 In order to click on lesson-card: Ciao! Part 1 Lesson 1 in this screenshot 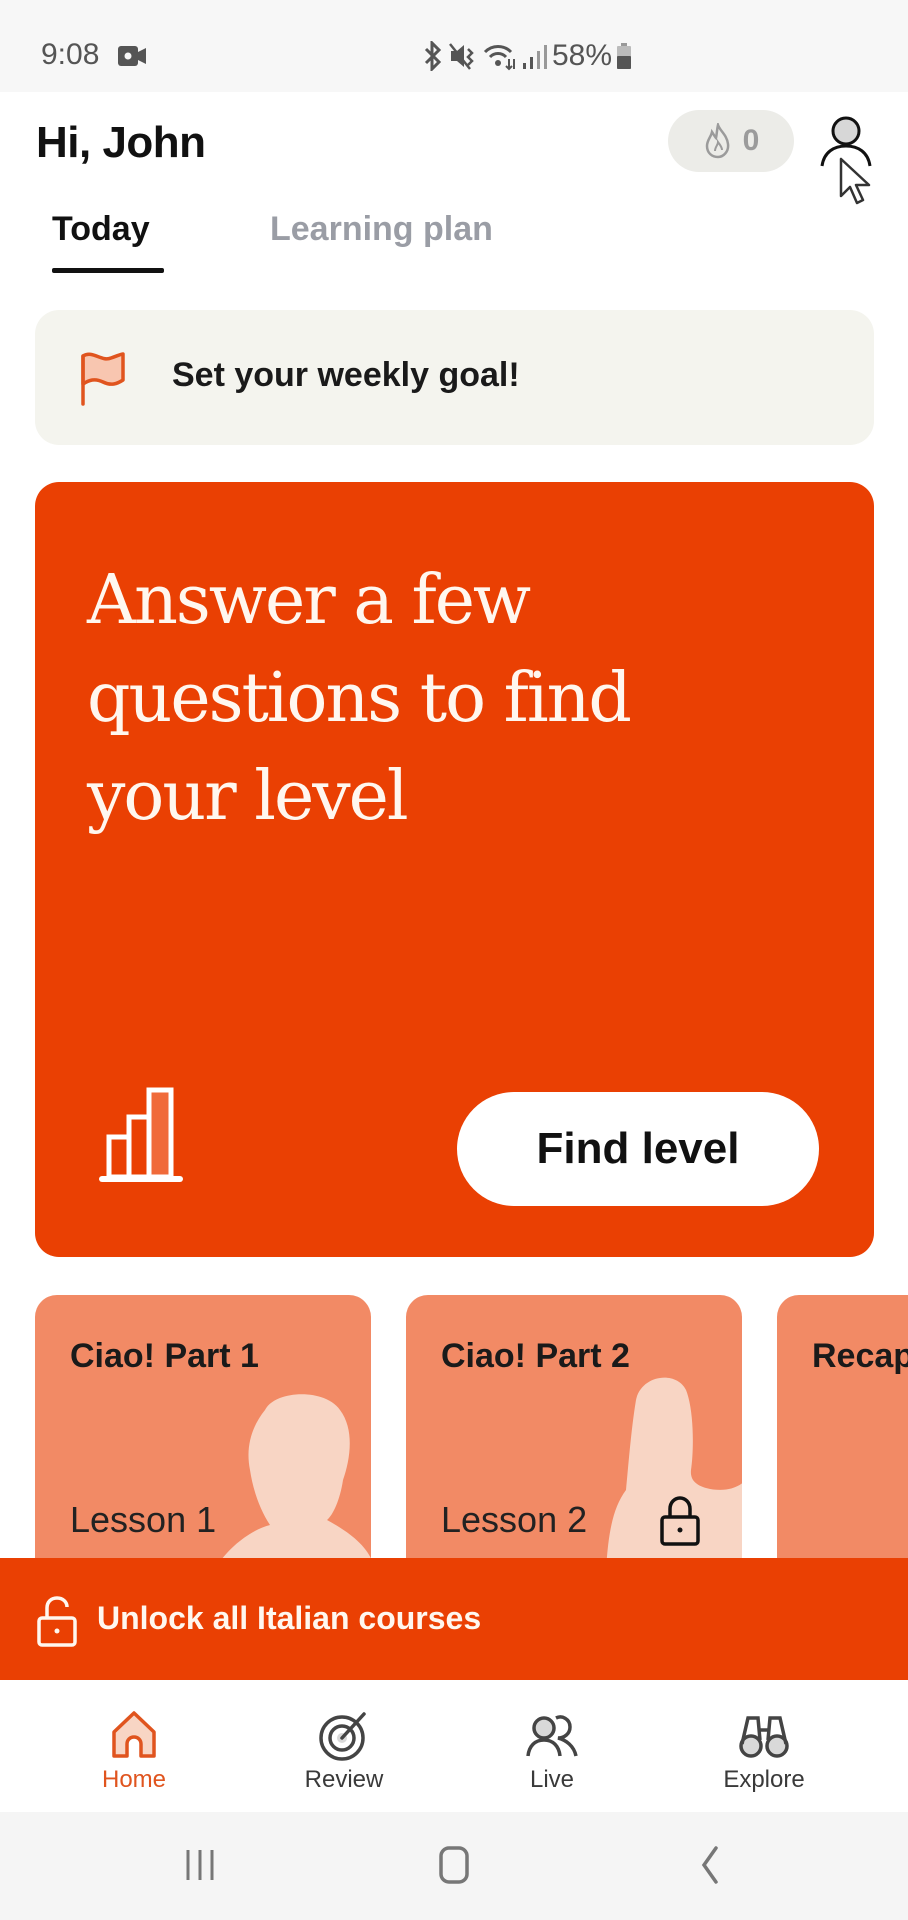, I will do `click(203, 1430)`.